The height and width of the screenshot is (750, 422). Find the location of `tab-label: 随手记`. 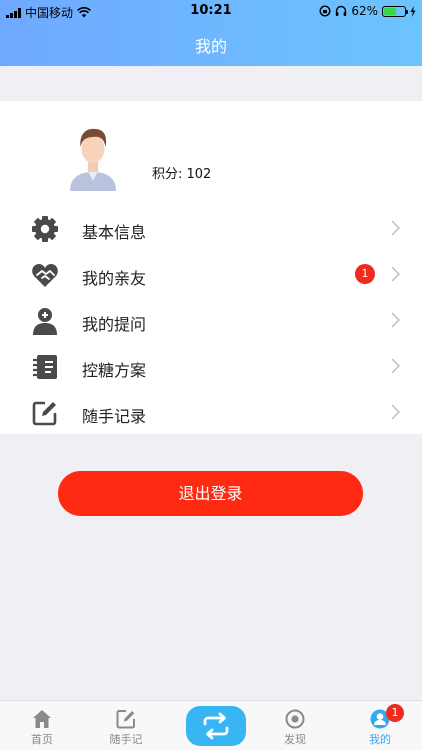

tab-label: 随手记 is located at coordinates (126, 739).